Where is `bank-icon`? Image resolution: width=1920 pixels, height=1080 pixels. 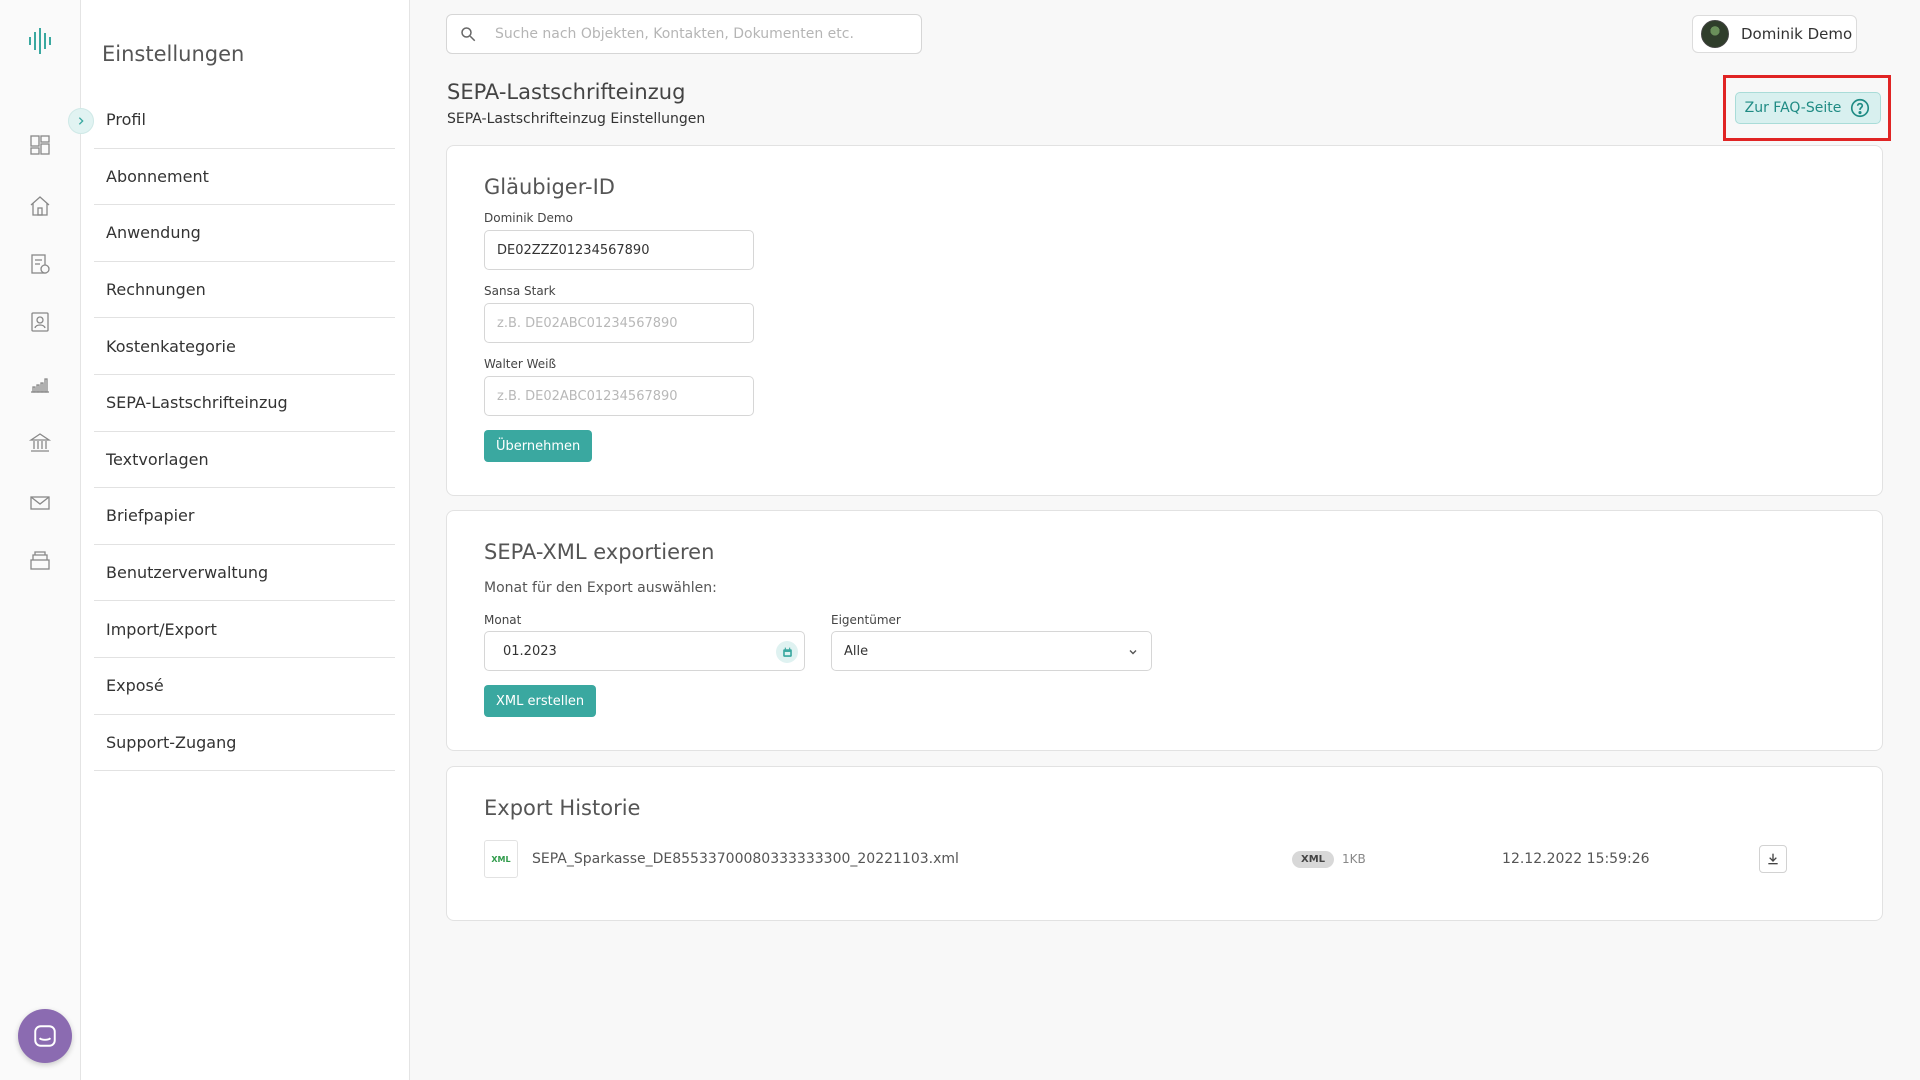 bank-icon is located at coordinates (40, 443).